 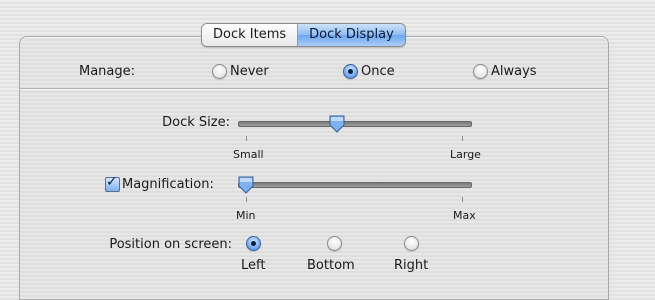 I want to click on magnification-checkbox: ✓, so click(x=112, y=183).